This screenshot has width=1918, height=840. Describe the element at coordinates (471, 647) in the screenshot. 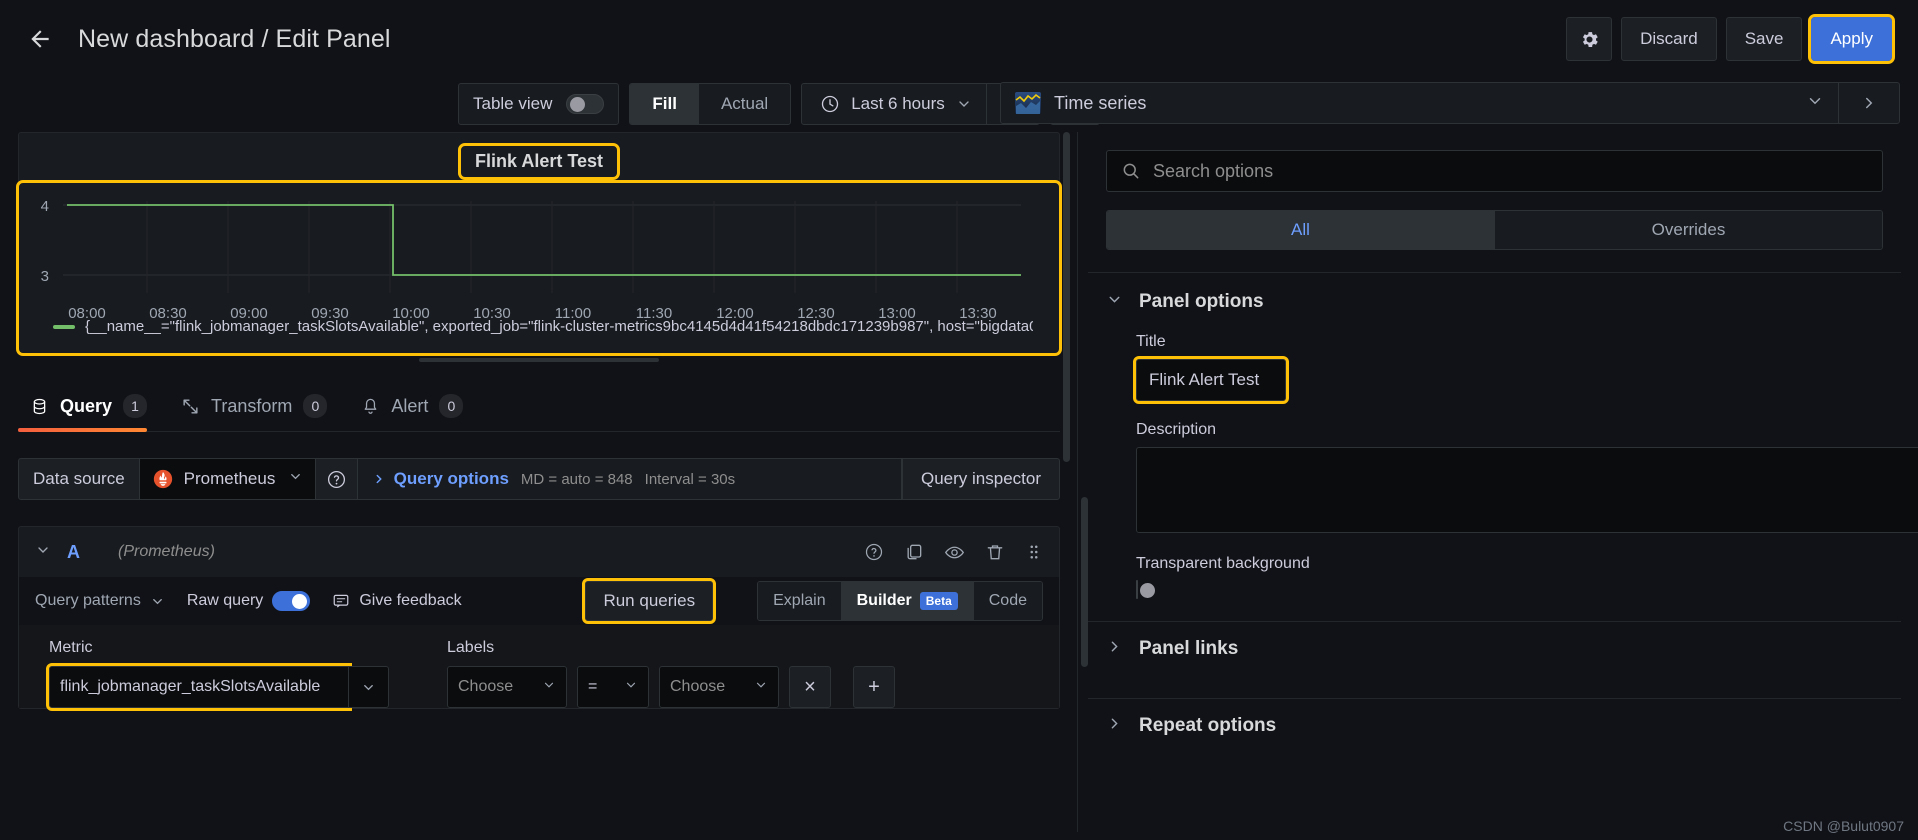

I see `labels-label: Labels` at that location.